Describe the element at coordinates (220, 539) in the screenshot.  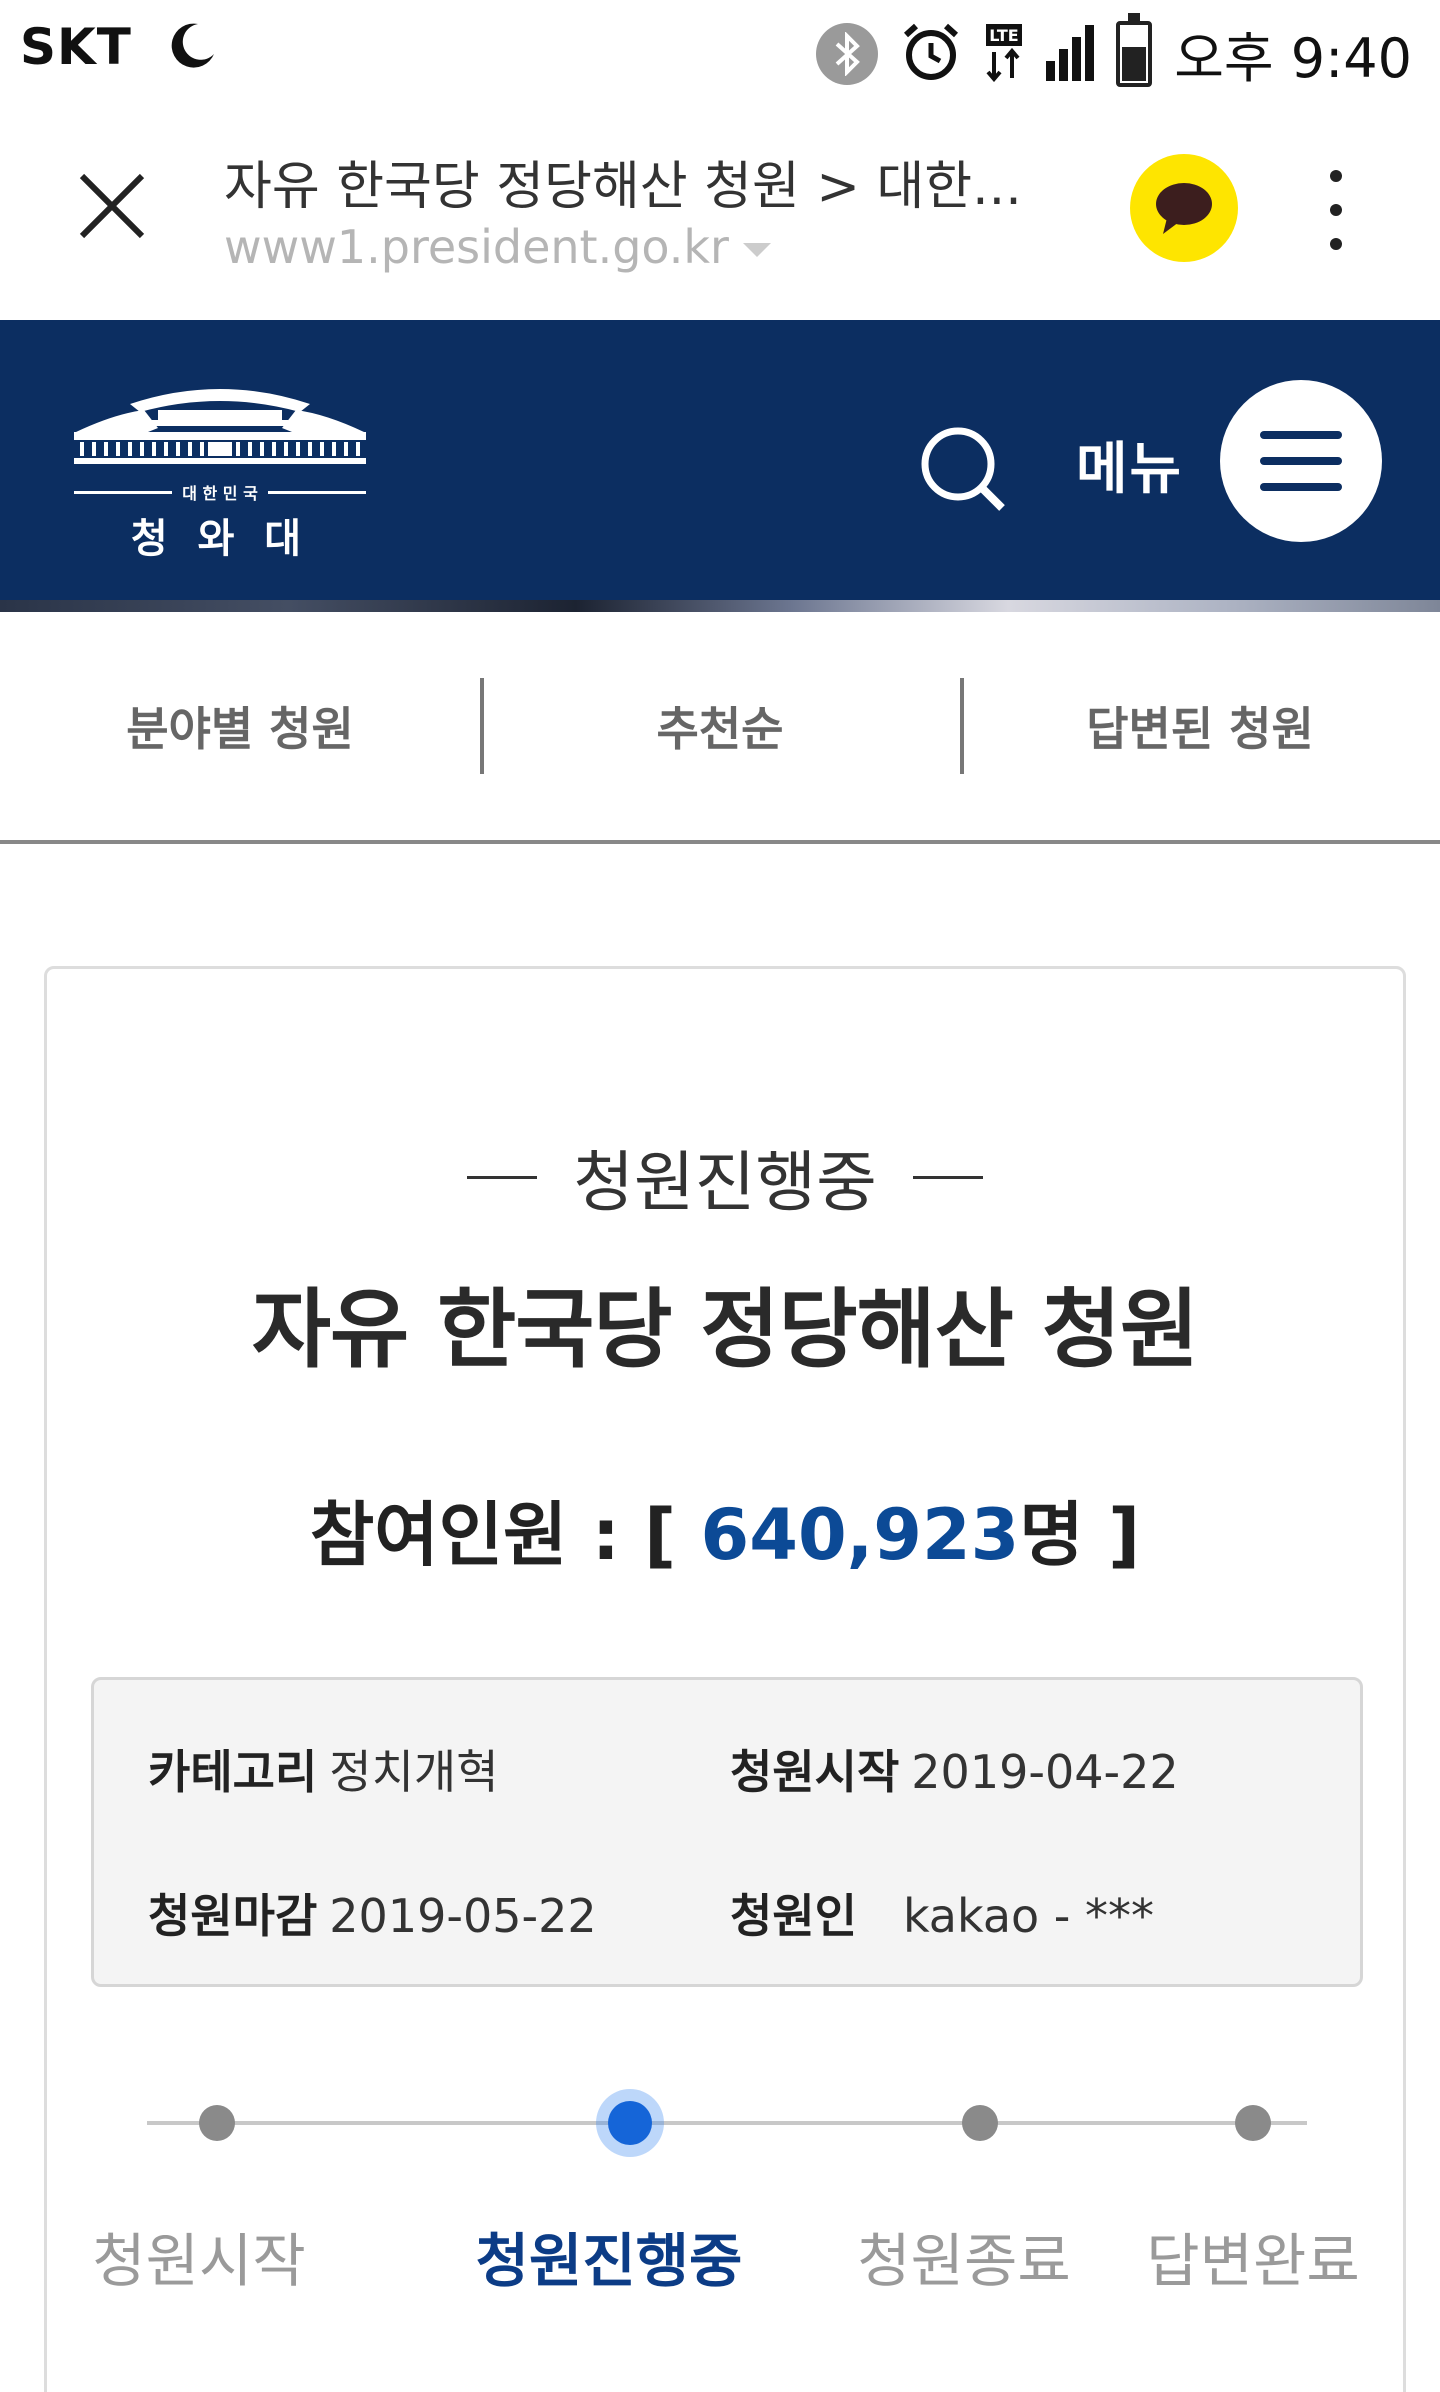
I see `logo-name: 청 와 대` at that location.